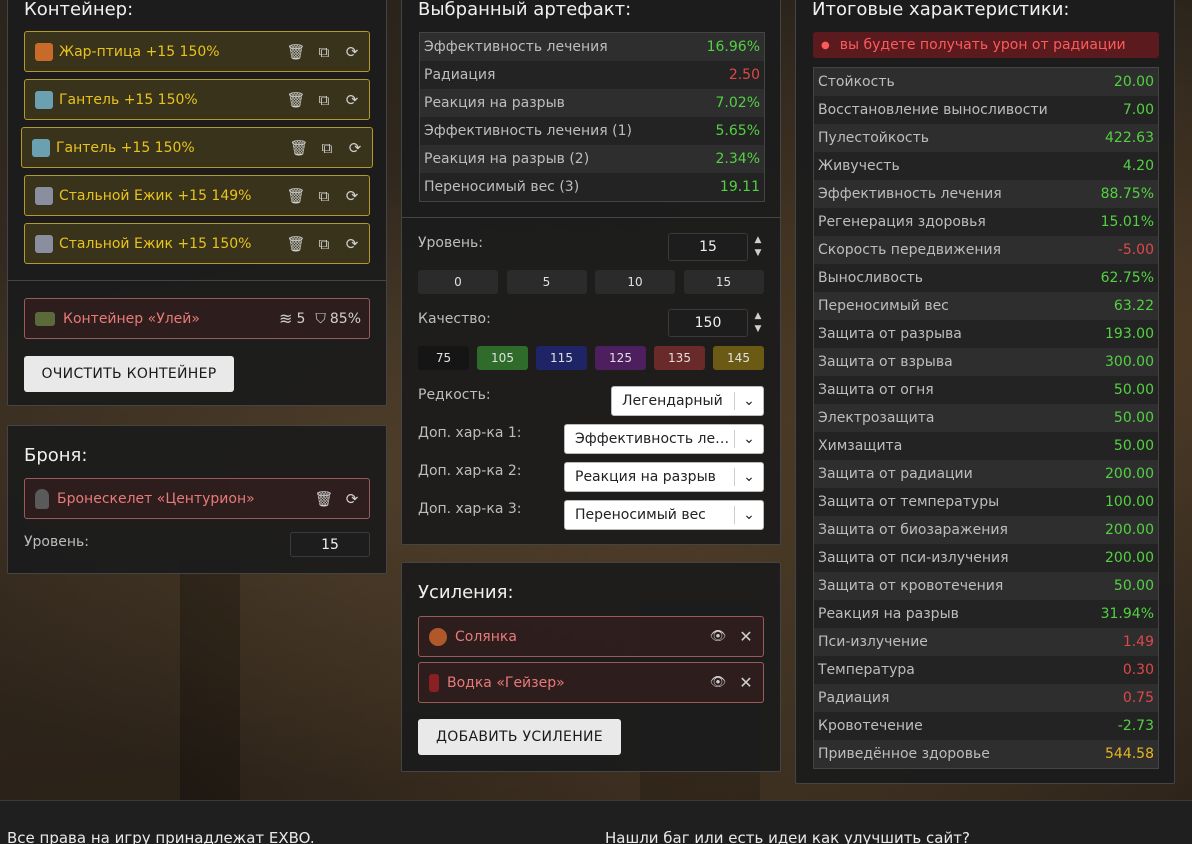 The height and width of the screenshot is (844, 1192). I want to click on stat-value: 20.00, so click(1133, 82).